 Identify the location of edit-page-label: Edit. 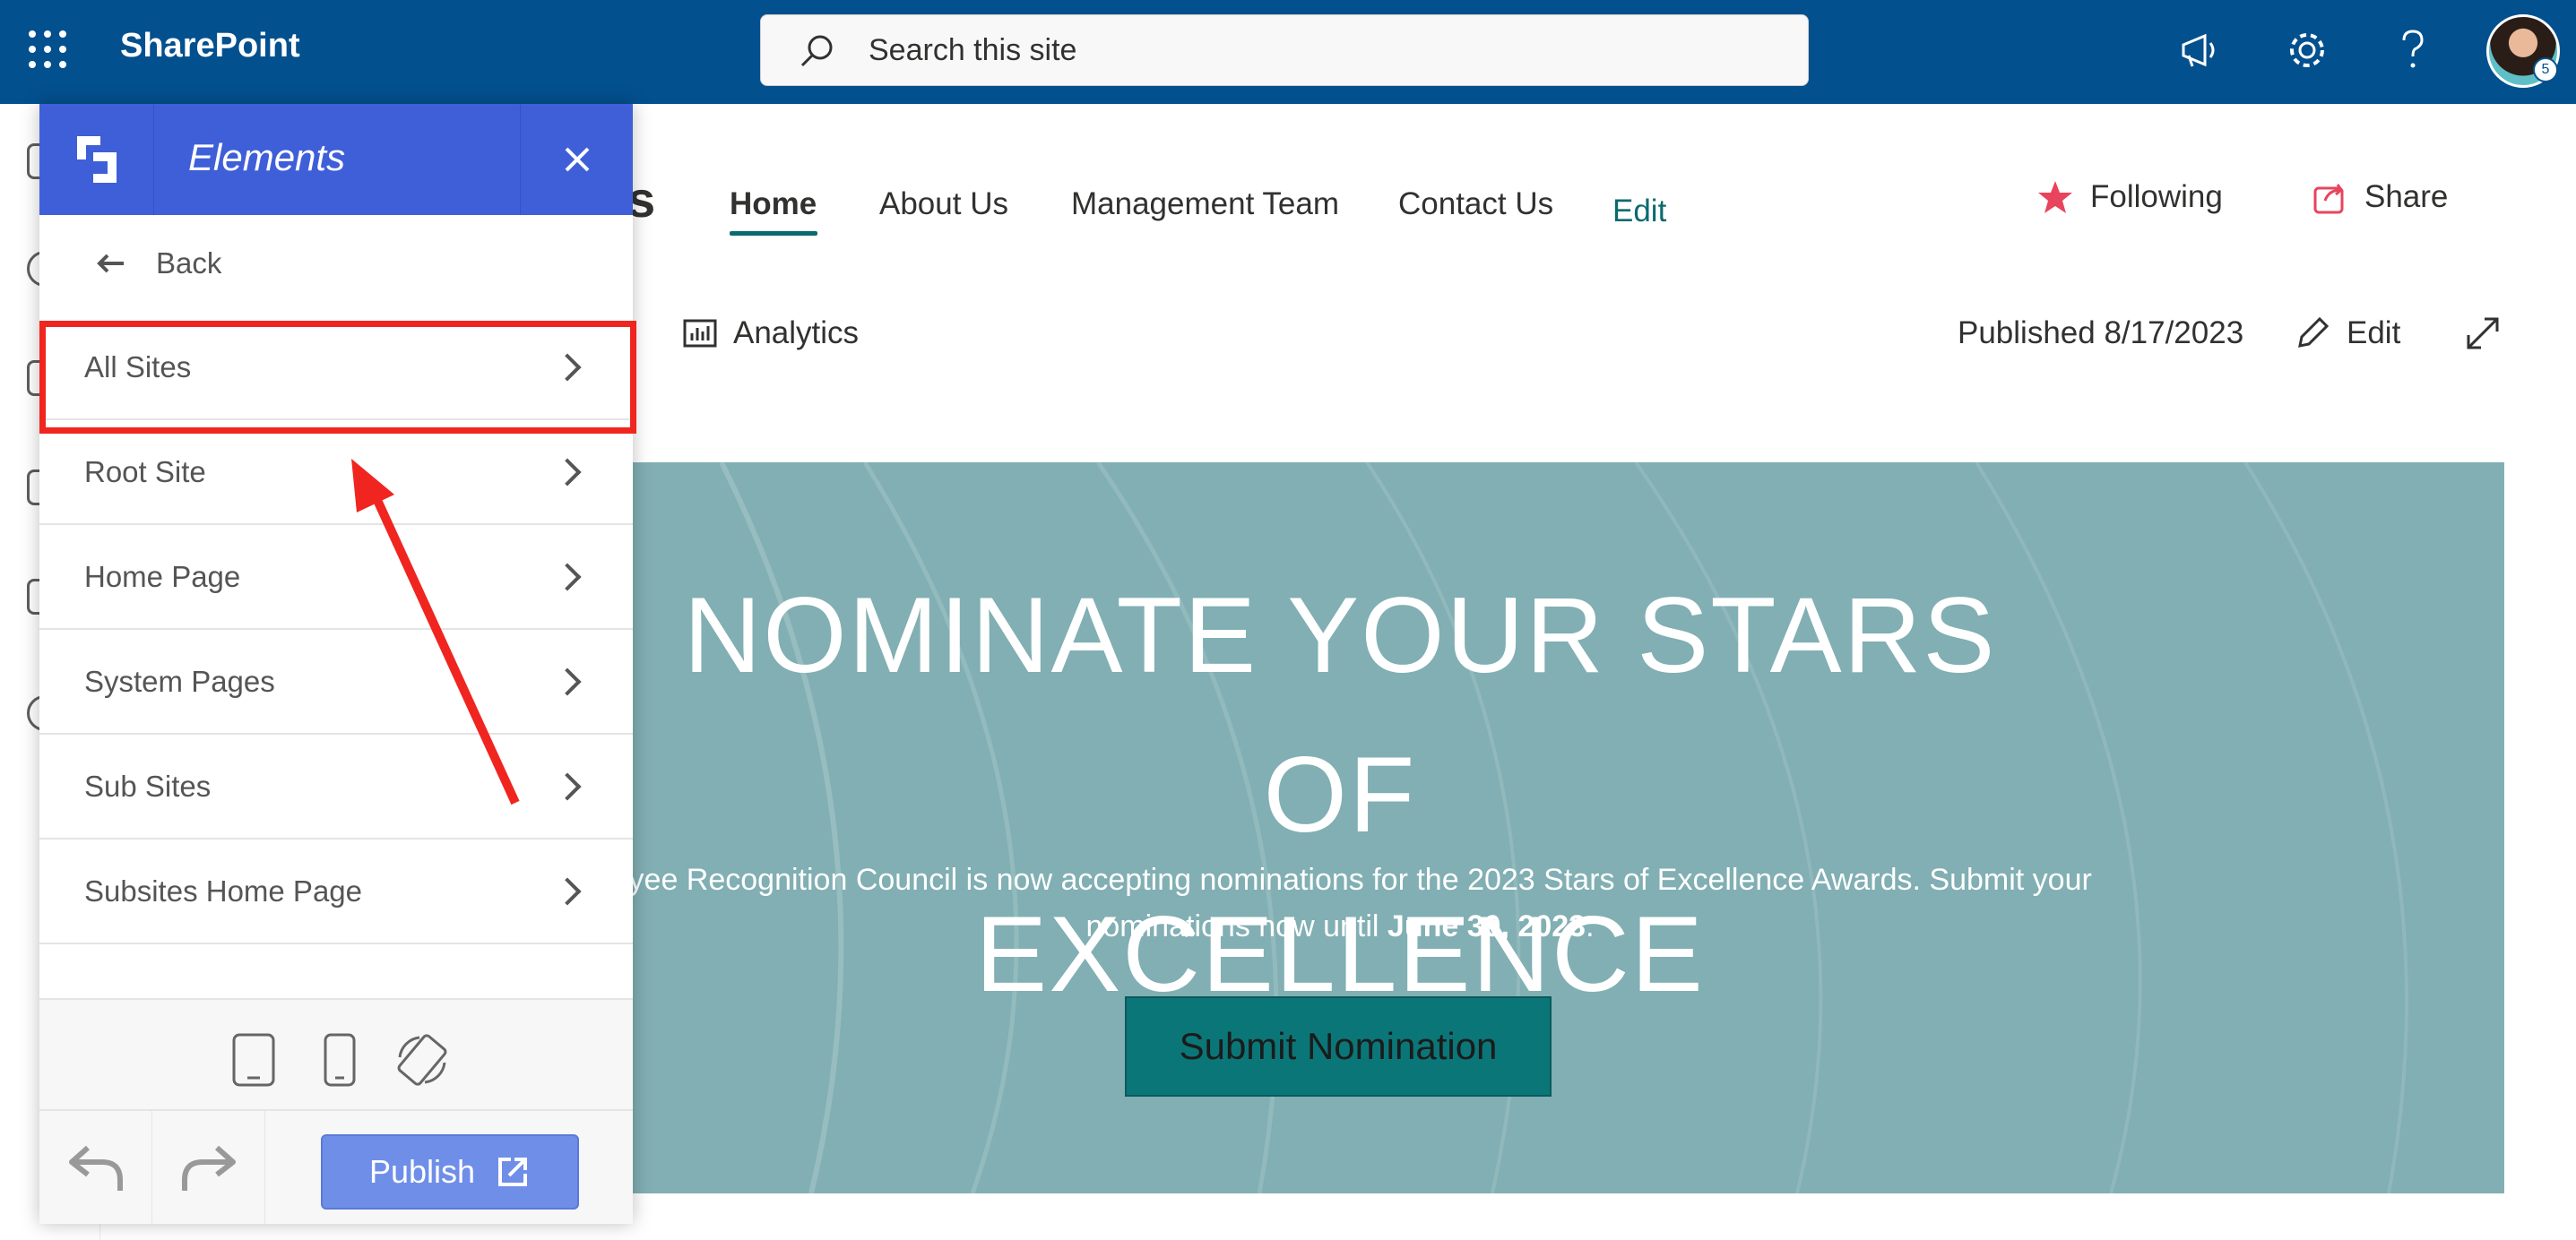
(2374, 333).